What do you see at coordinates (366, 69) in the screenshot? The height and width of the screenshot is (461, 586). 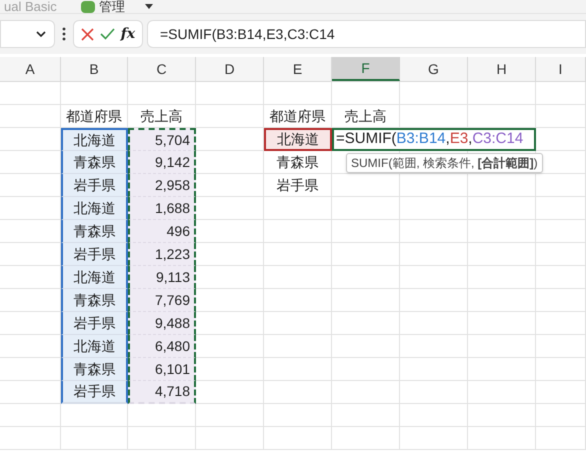 I see `column-header: F` at bounding box center [366, 69].